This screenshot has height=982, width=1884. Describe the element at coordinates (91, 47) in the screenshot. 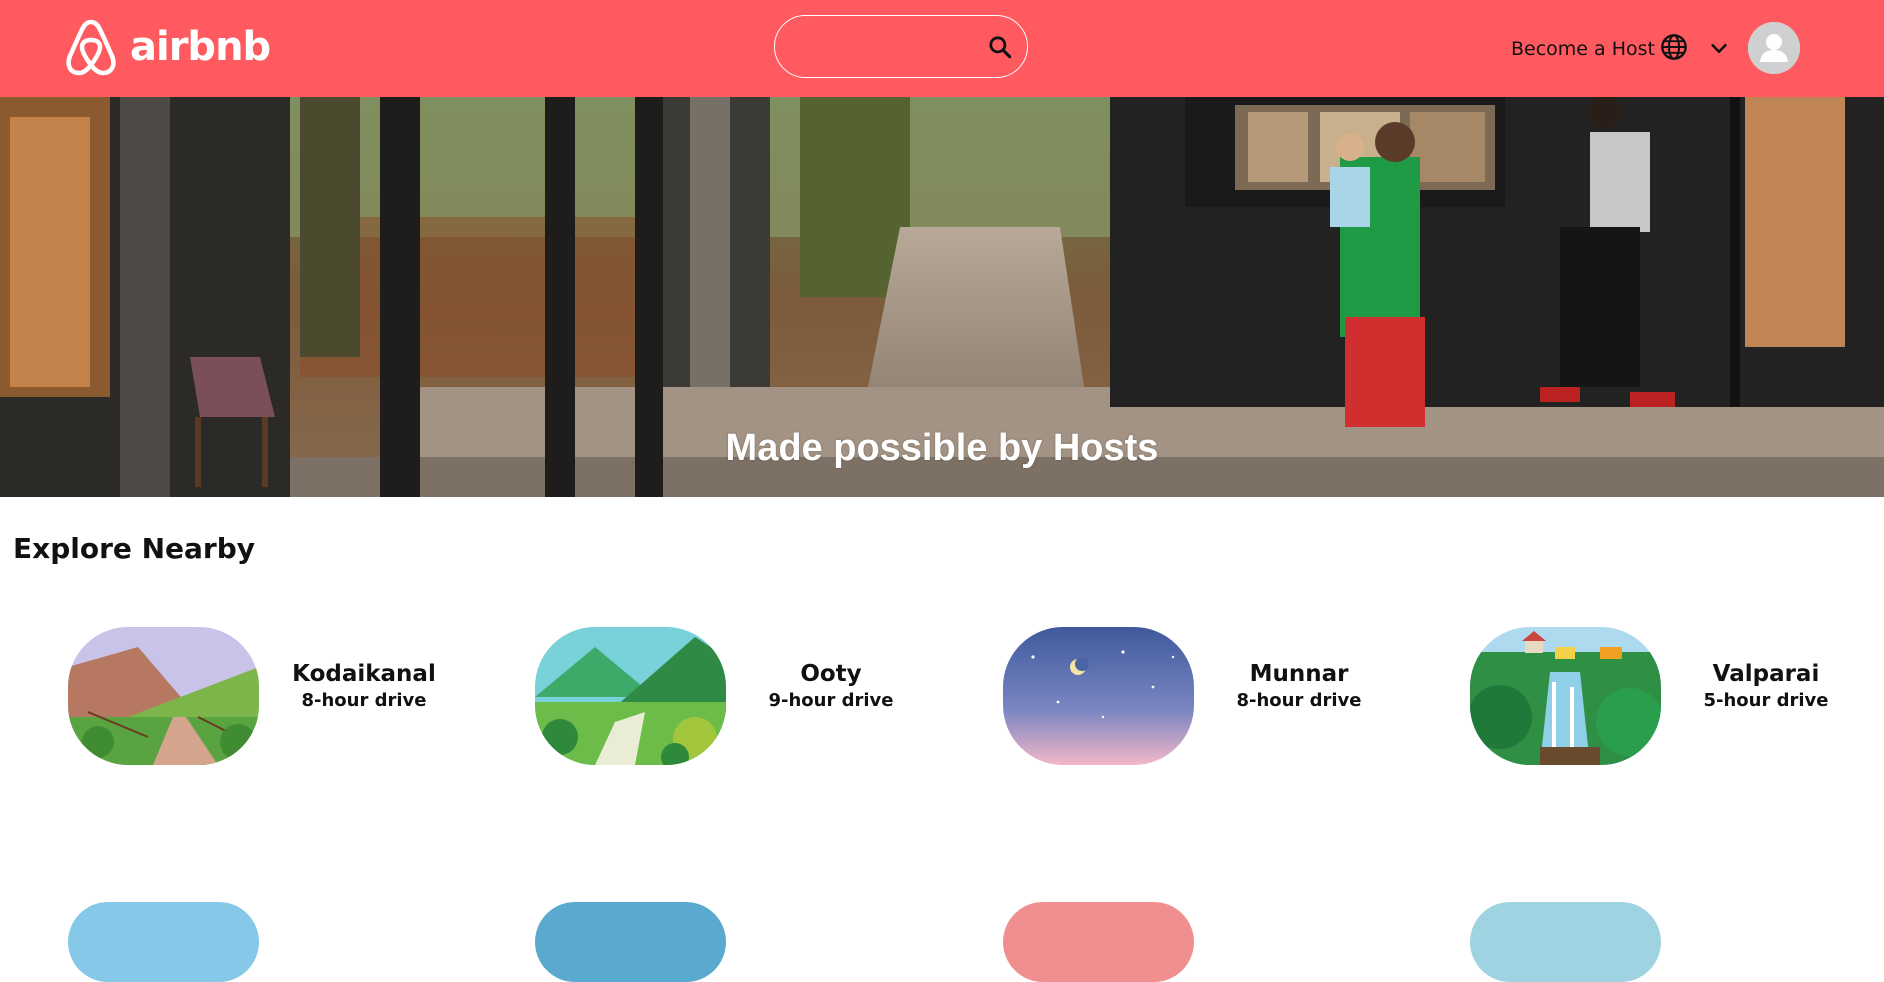

I see `airbnb-logo-icon` at that location.